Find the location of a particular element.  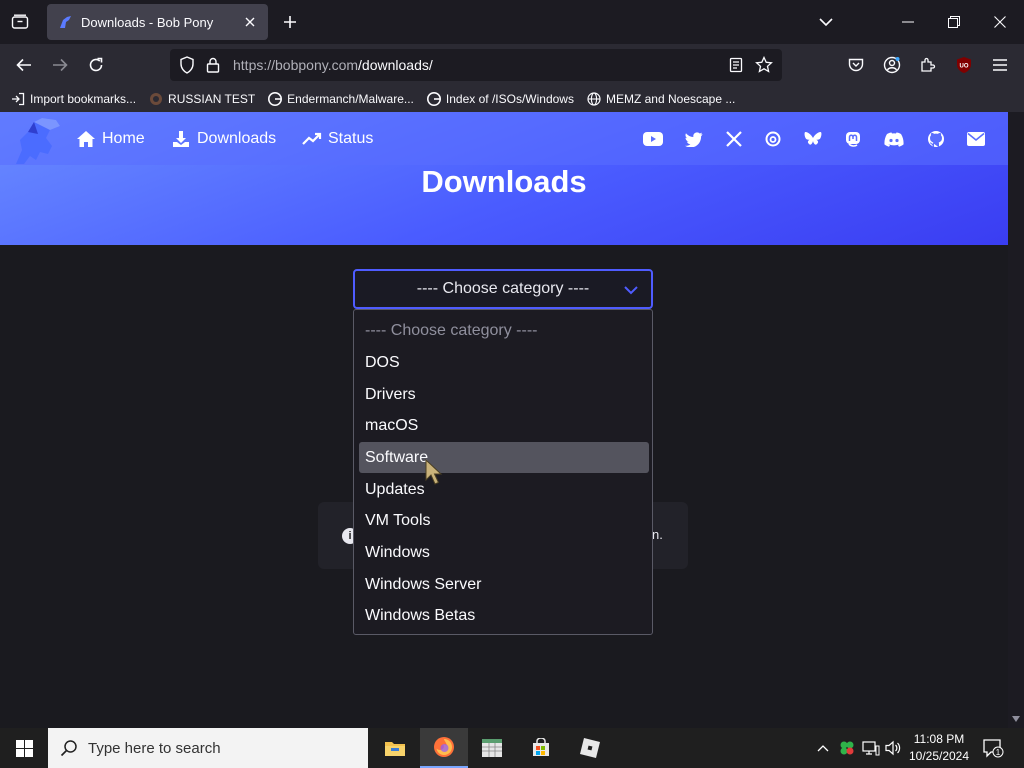

ublock-origin-icon: UO is located at coordinates (964, 65).